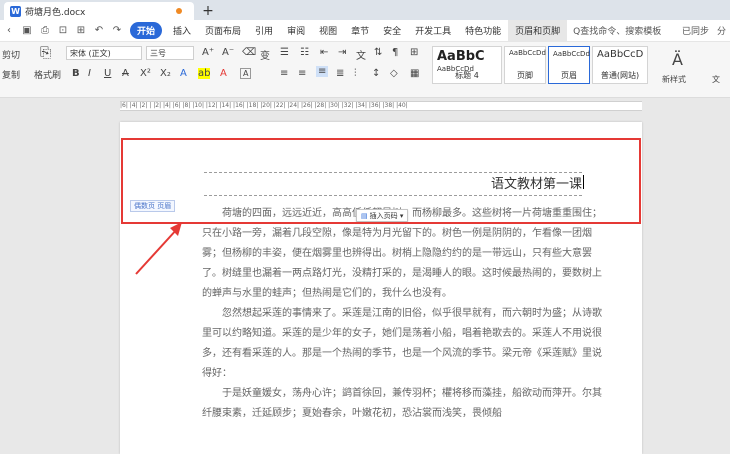  Describe the element at coordinates (360, 30) in the screenshot. I see `tab-chapter: 章节` at that location.